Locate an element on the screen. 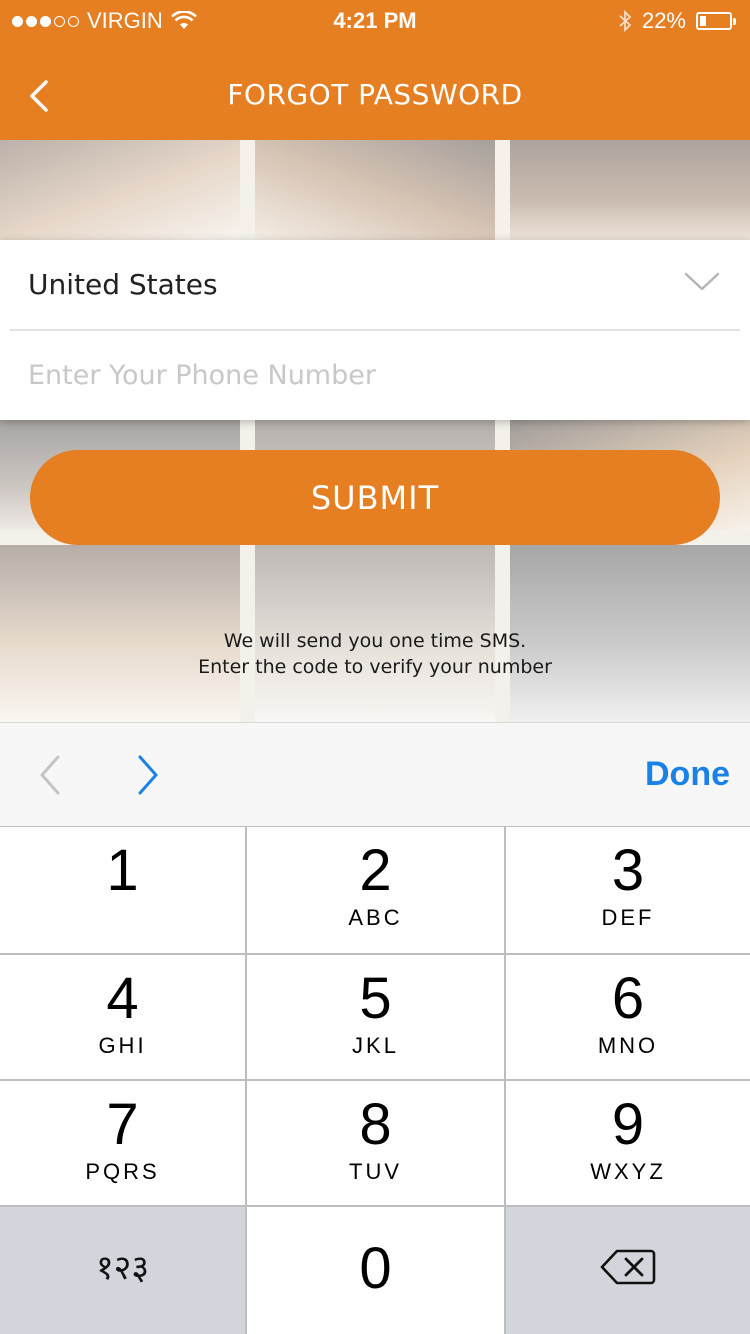  key-4: 4 GHI is located at coordinates (122, 1017).